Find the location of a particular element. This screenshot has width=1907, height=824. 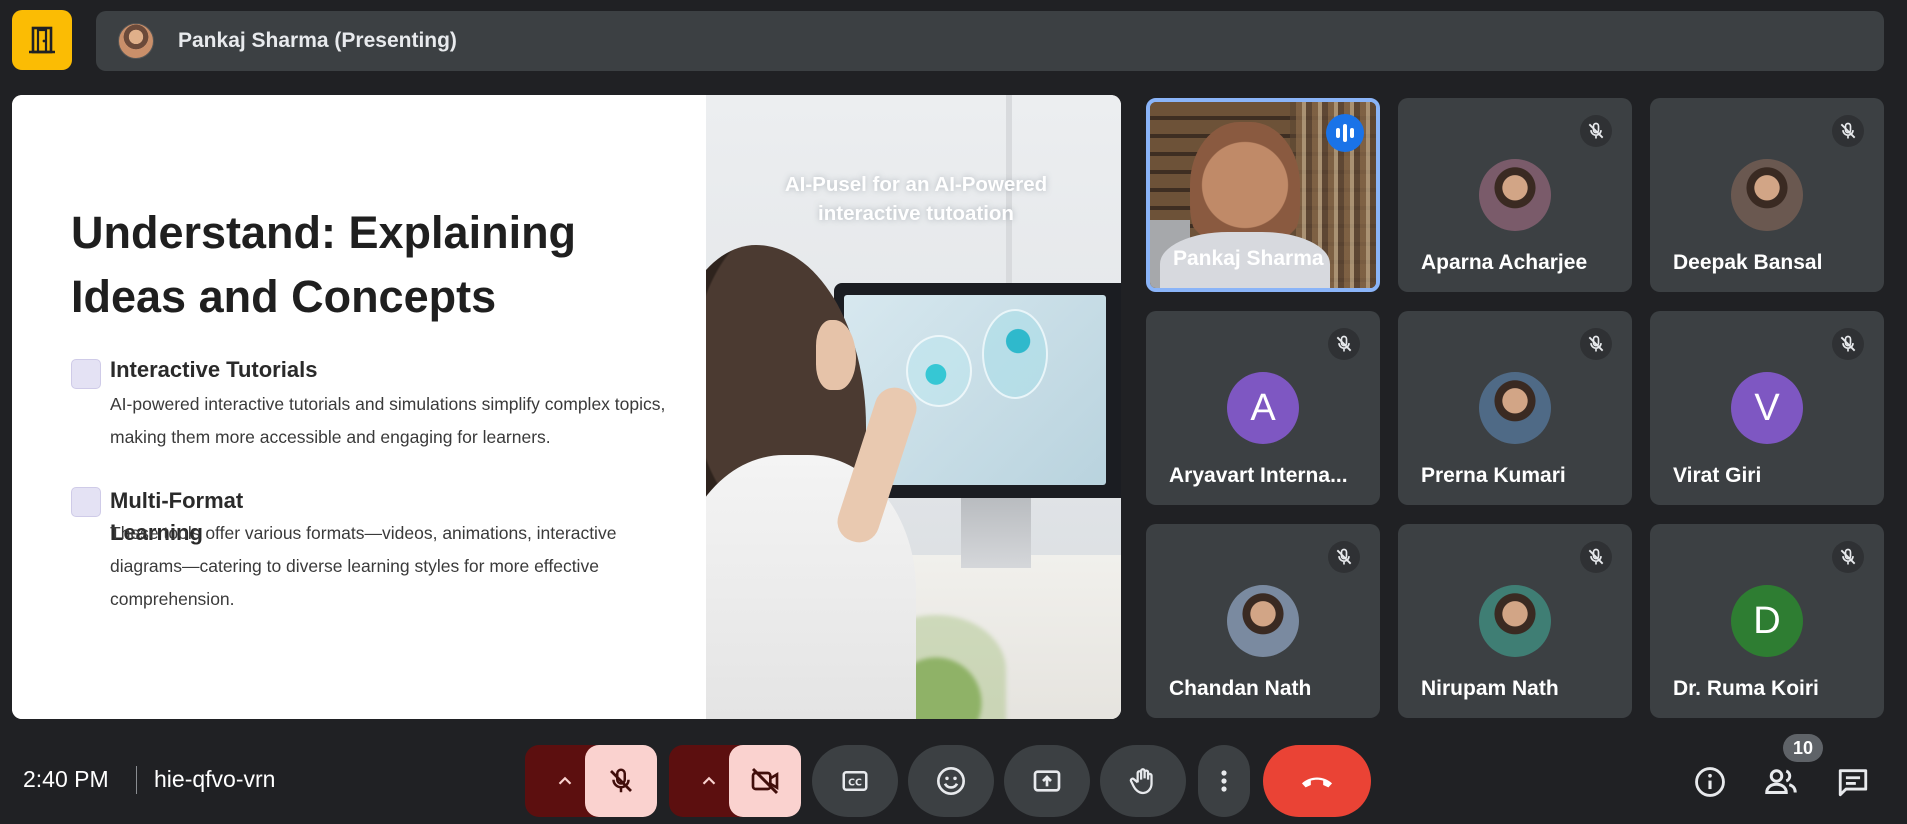

present-icon is located at coordinates (1047, 781).